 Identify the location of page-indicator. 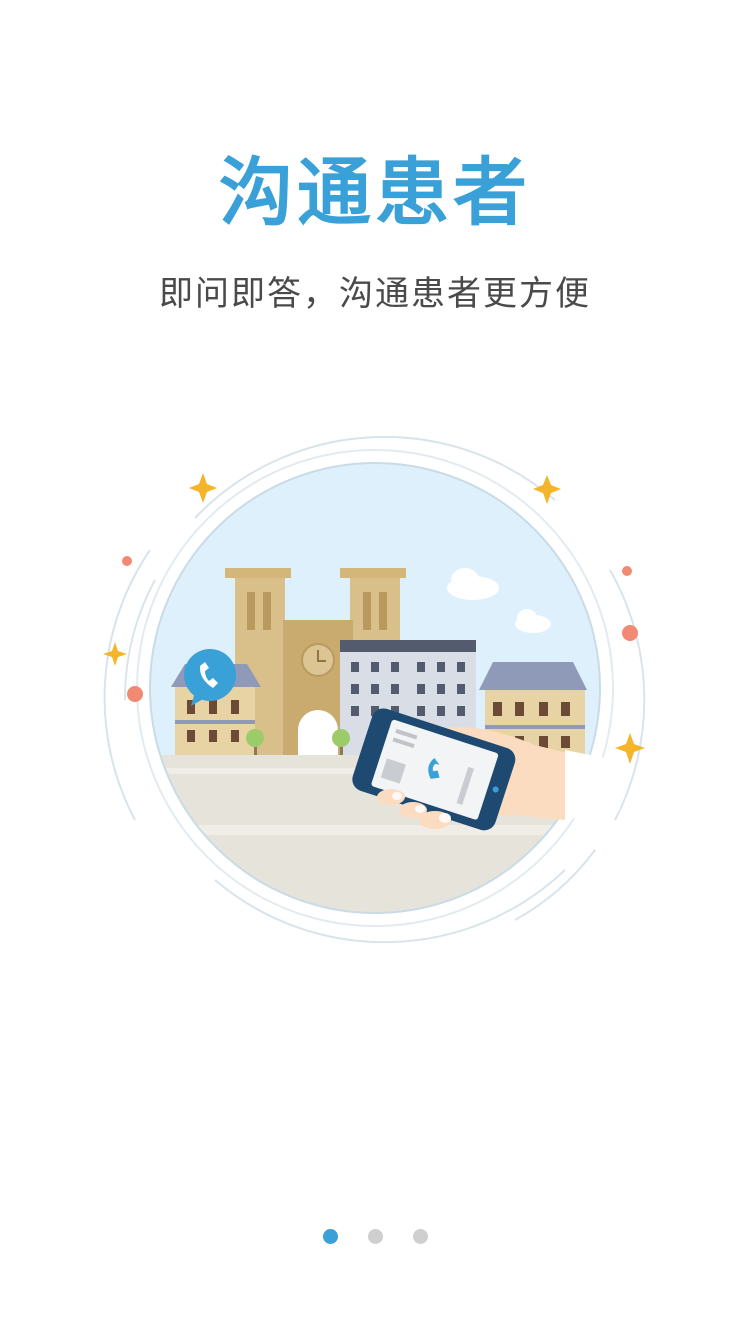
(375, 1237).